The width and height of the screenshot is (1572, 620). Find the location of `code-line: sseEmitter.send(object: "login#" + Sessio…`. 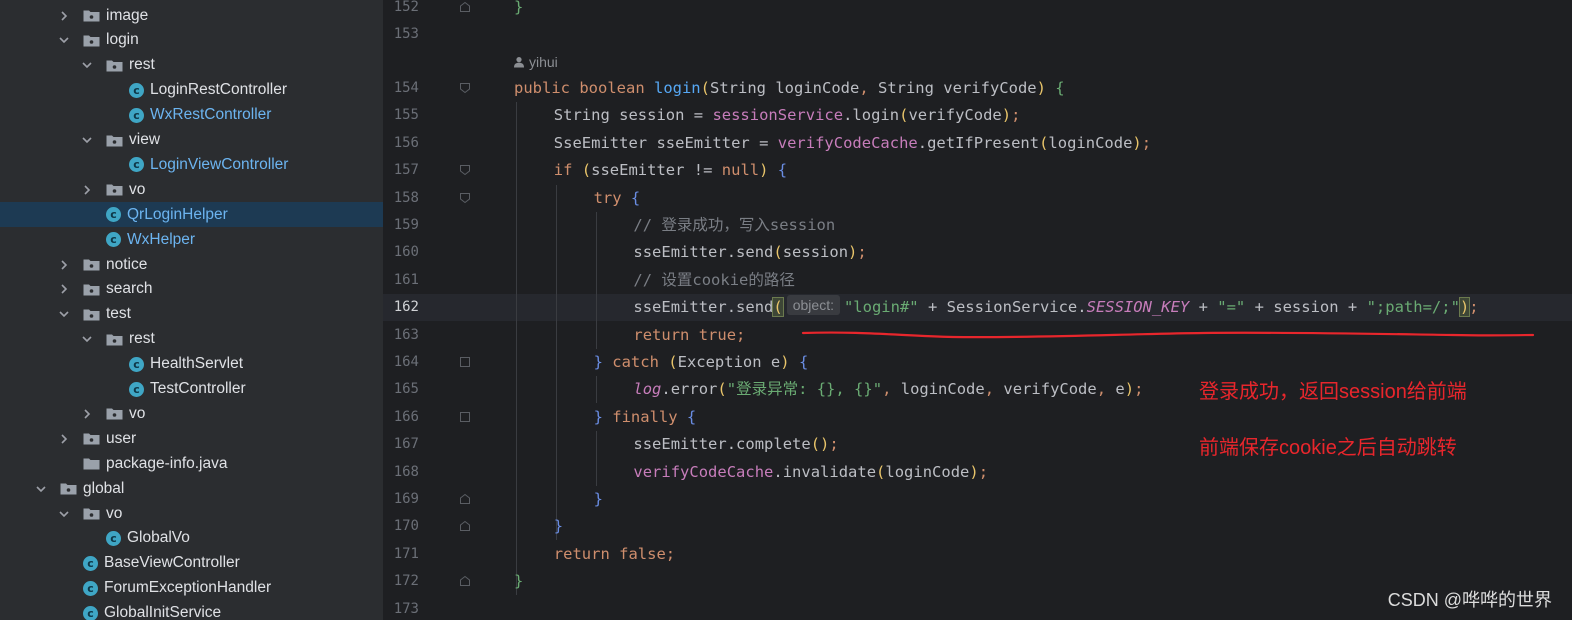

code-line: sseEmitter.send(object: "login#" + Sessio… is located at coordinates (1056, 307).